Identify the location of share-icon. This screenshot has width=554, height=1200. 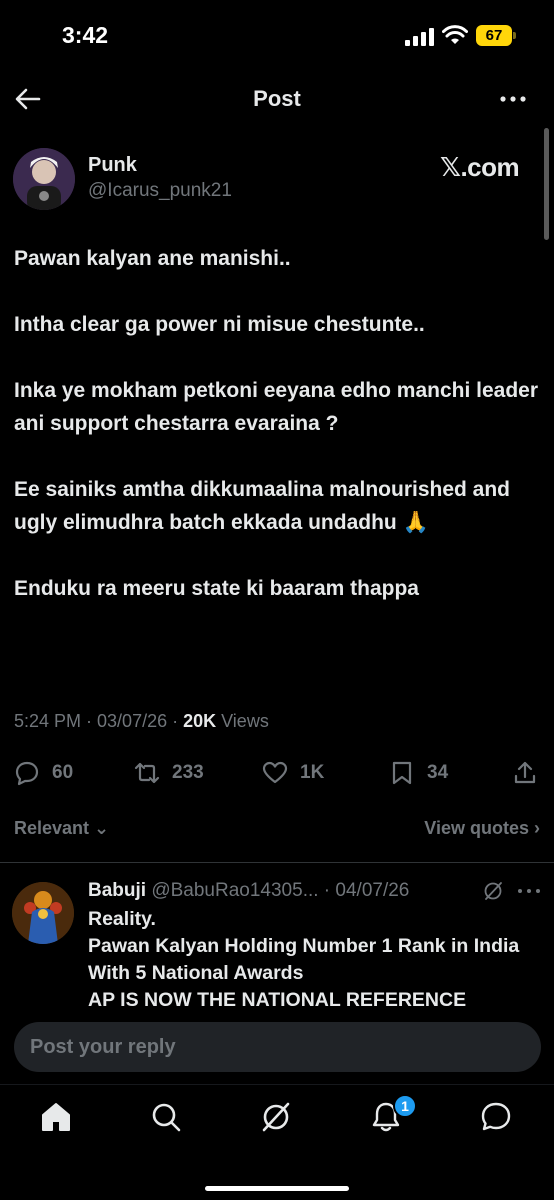
(525, 772).